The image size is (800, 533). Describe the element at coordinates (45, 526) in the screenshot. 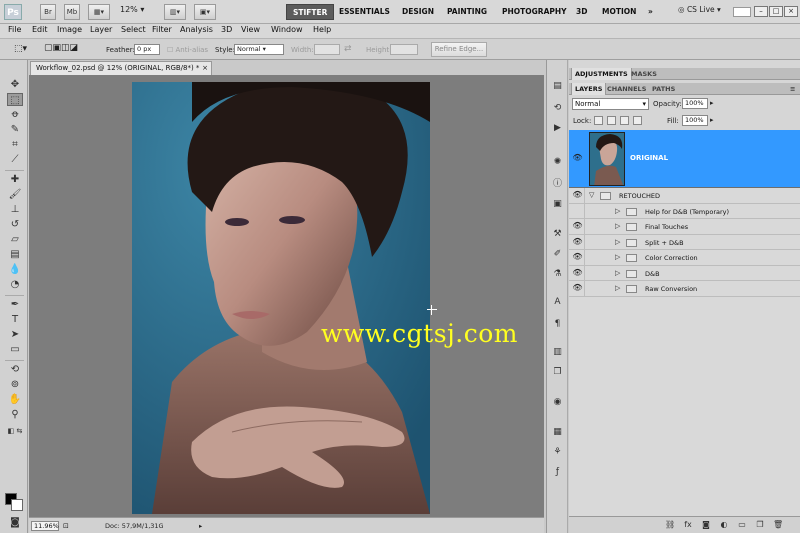

I see `status-zoom-input: 11.96%` at that location.